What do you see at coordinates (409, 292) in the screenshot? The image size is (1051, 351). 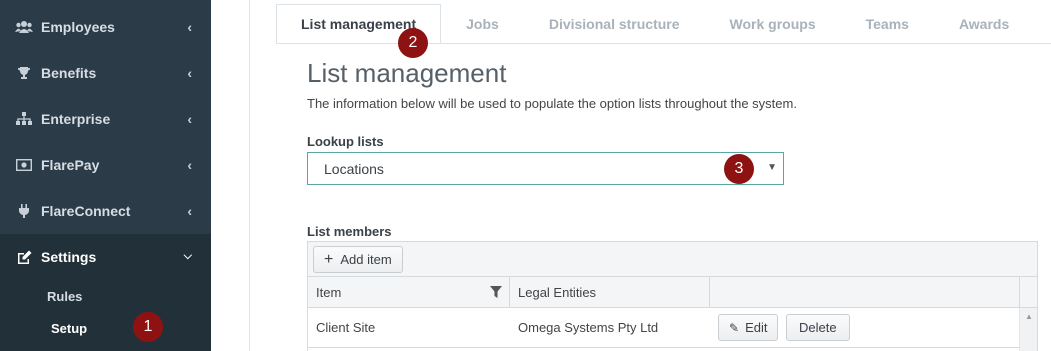 I see `column-header-item: Item` at bounding box center [409, 292].